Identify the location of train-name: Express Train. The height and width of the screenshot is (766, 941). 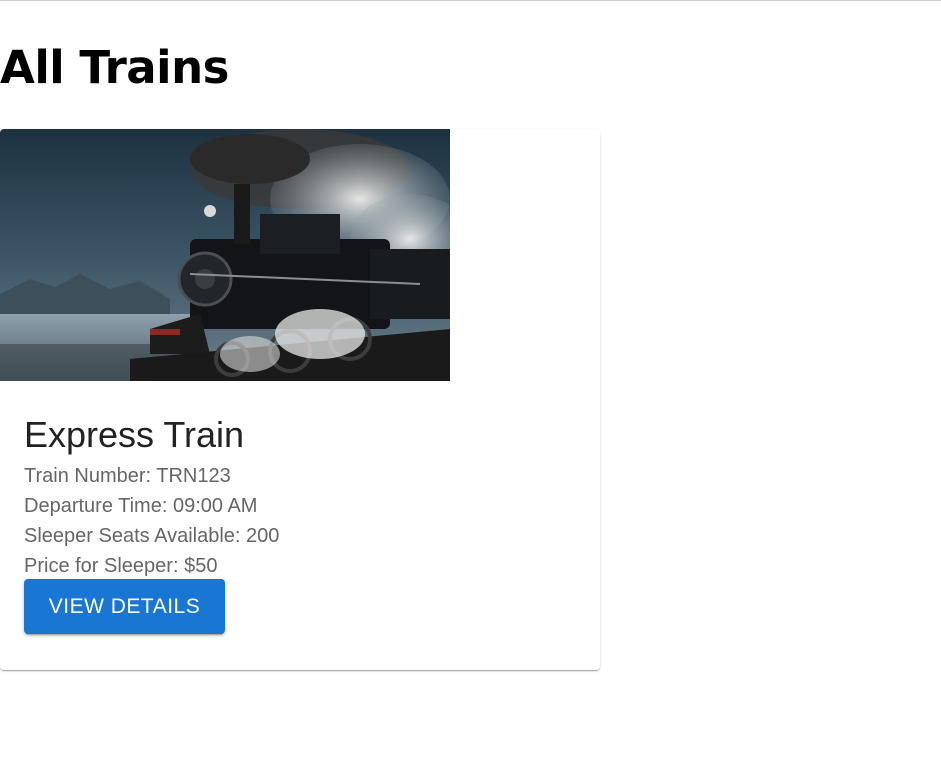
(134, 434).